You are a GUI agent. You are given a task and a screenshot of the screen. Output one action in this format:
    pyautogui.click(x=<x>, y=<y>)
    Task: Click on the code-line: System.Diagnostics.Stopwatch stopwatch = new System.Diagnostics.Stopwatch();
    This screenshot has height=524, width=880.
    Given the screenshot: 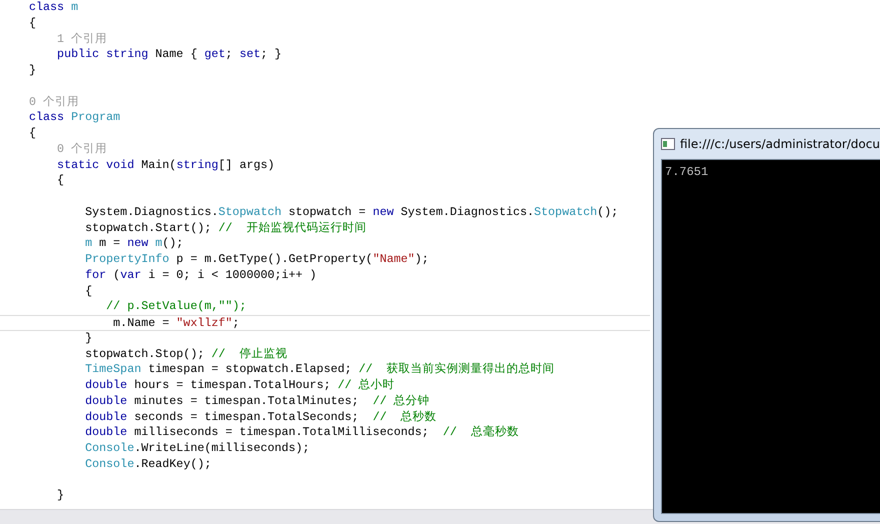 What is the action you would take?
    pyautogui.click(x=351, y=212)
    